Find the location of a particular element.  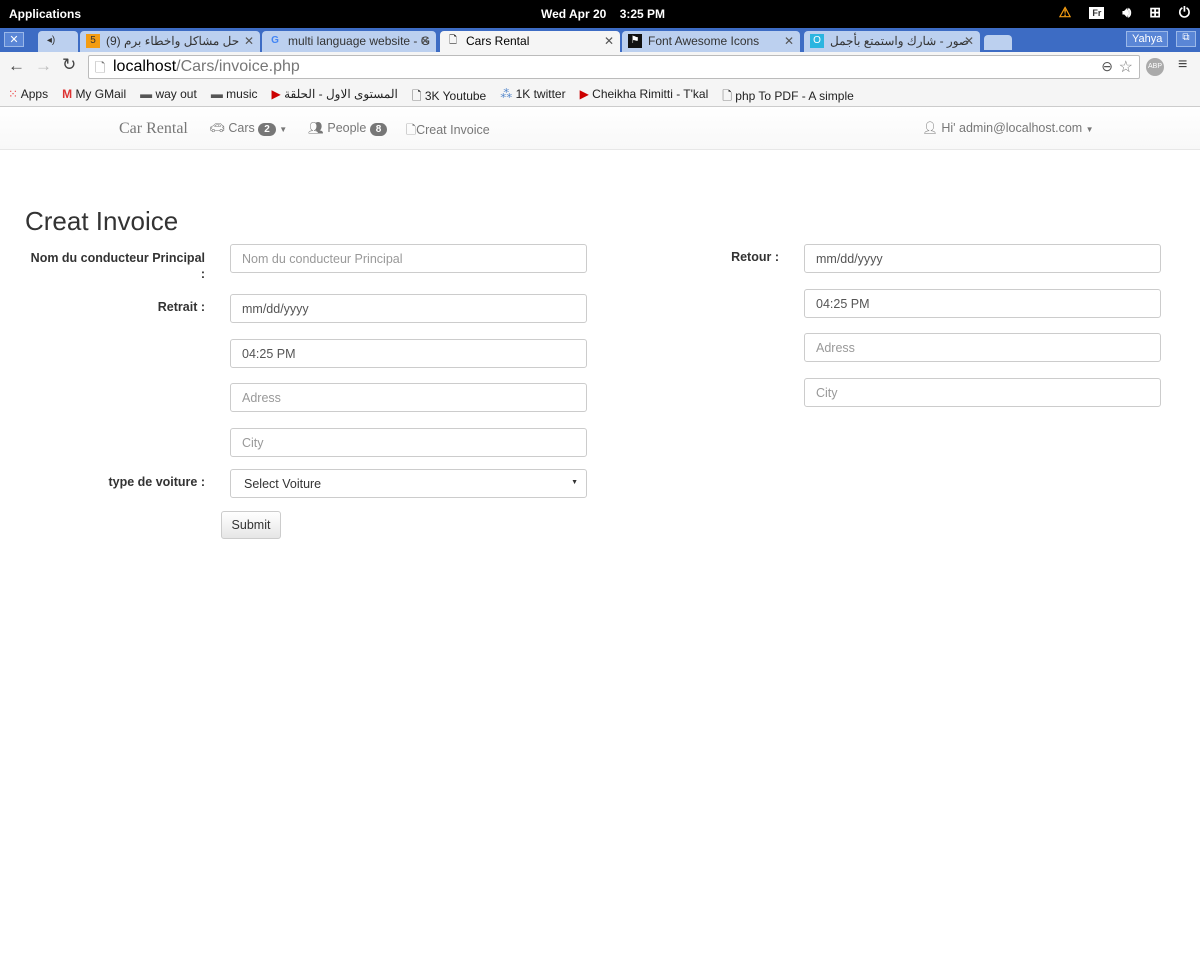

volume-icon: 🔊︎ is located at coordinates (1126, 12).